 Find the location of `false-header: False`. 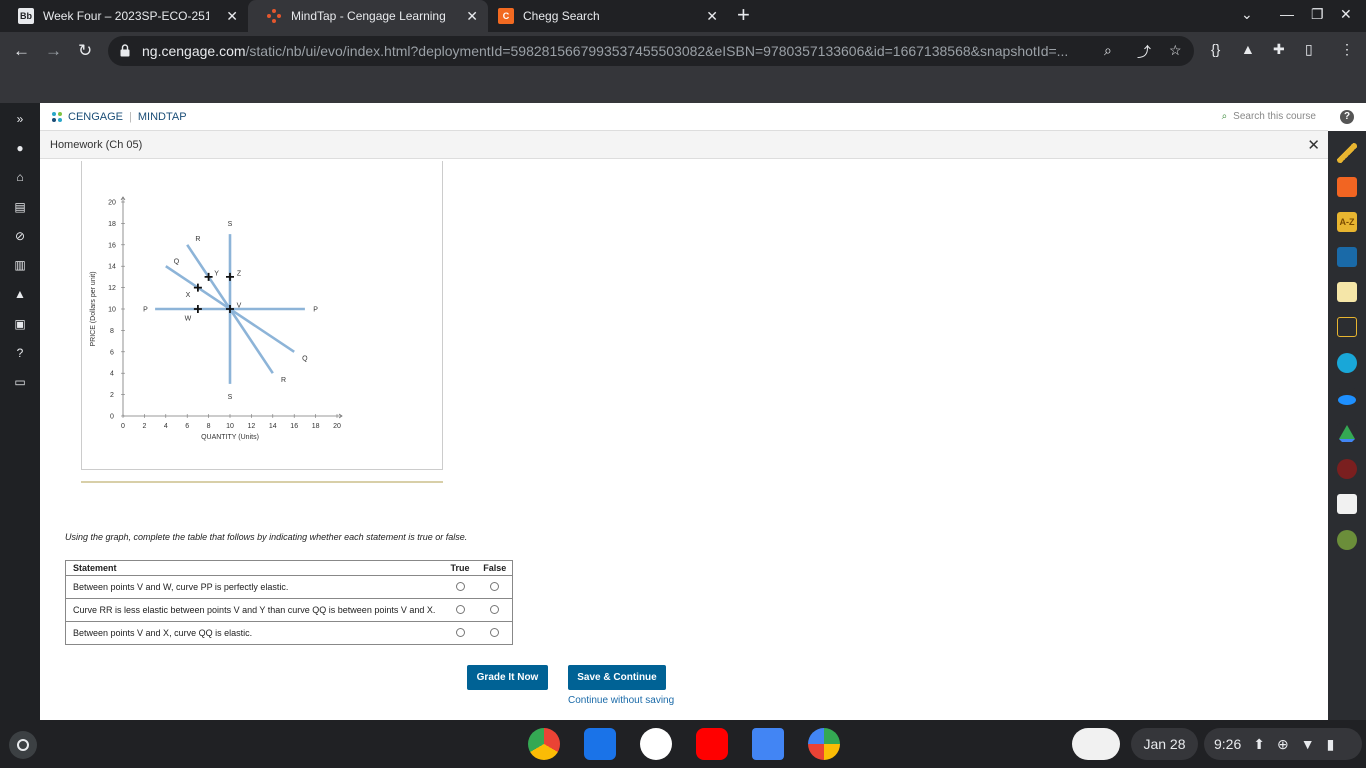

false-header: False is located at coordinates (495, 568).